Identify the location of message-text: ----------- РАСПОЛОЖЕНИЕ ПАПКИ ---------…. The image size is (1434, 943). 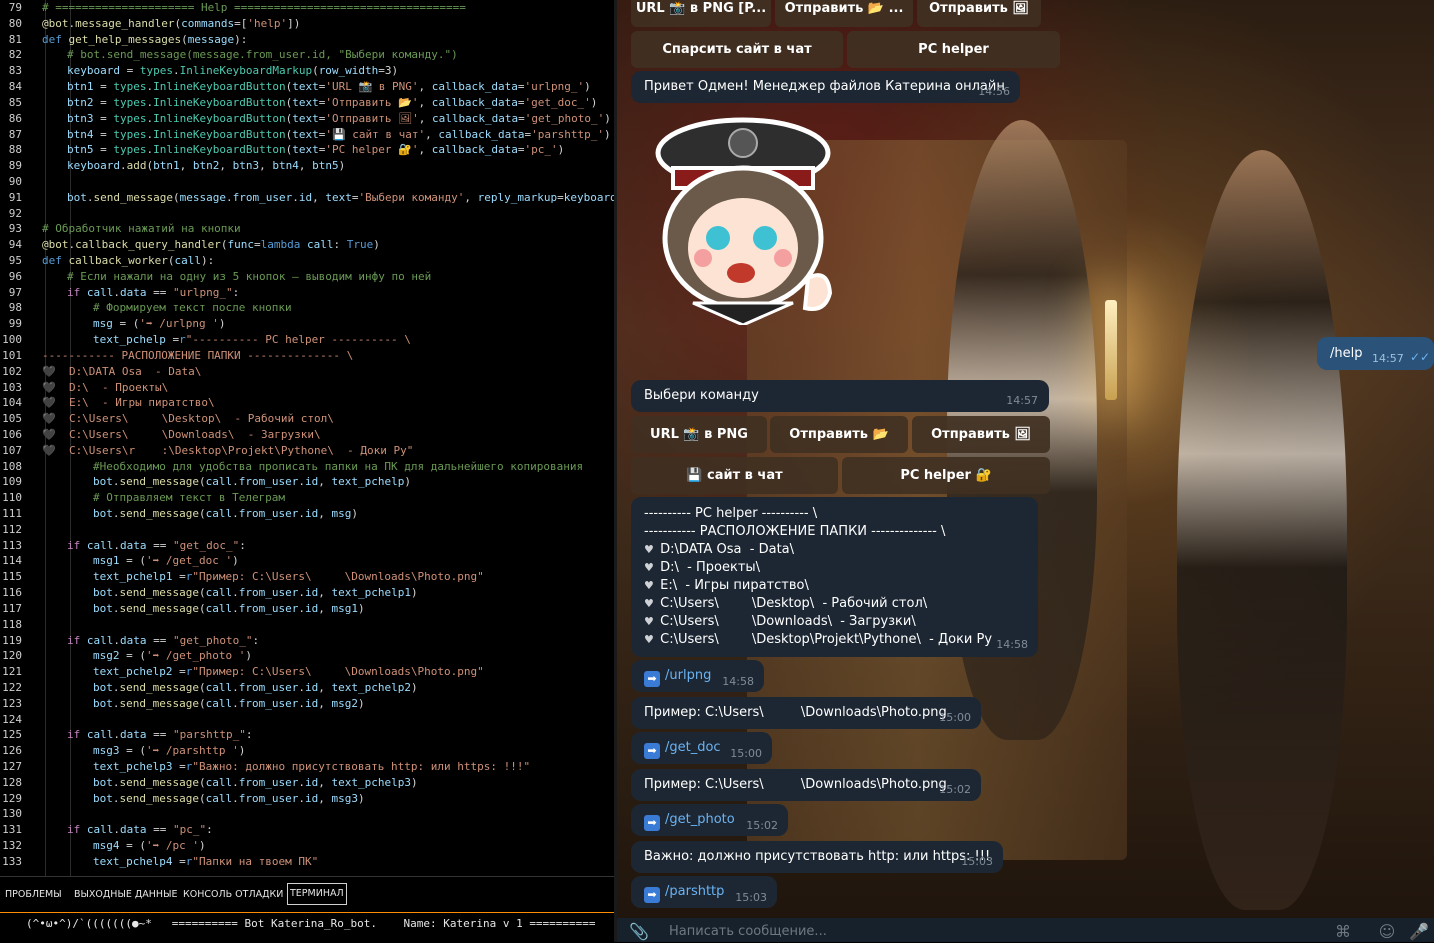
(795, 531).